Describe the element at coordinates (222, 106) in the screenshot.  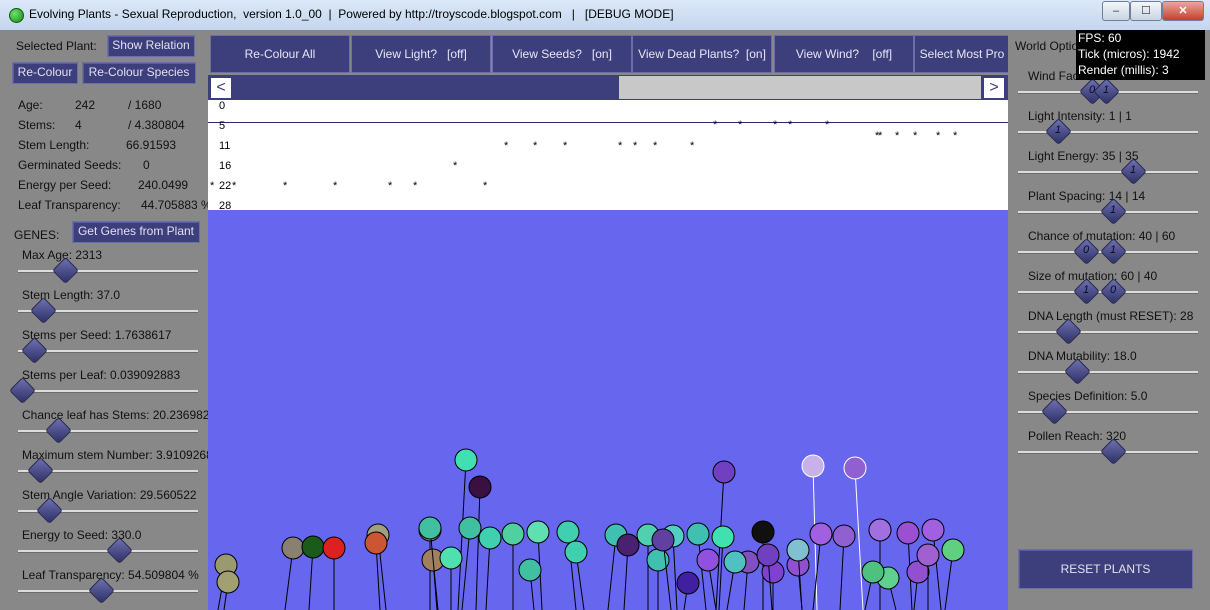
I see `relation-row-number: 0` at that location.